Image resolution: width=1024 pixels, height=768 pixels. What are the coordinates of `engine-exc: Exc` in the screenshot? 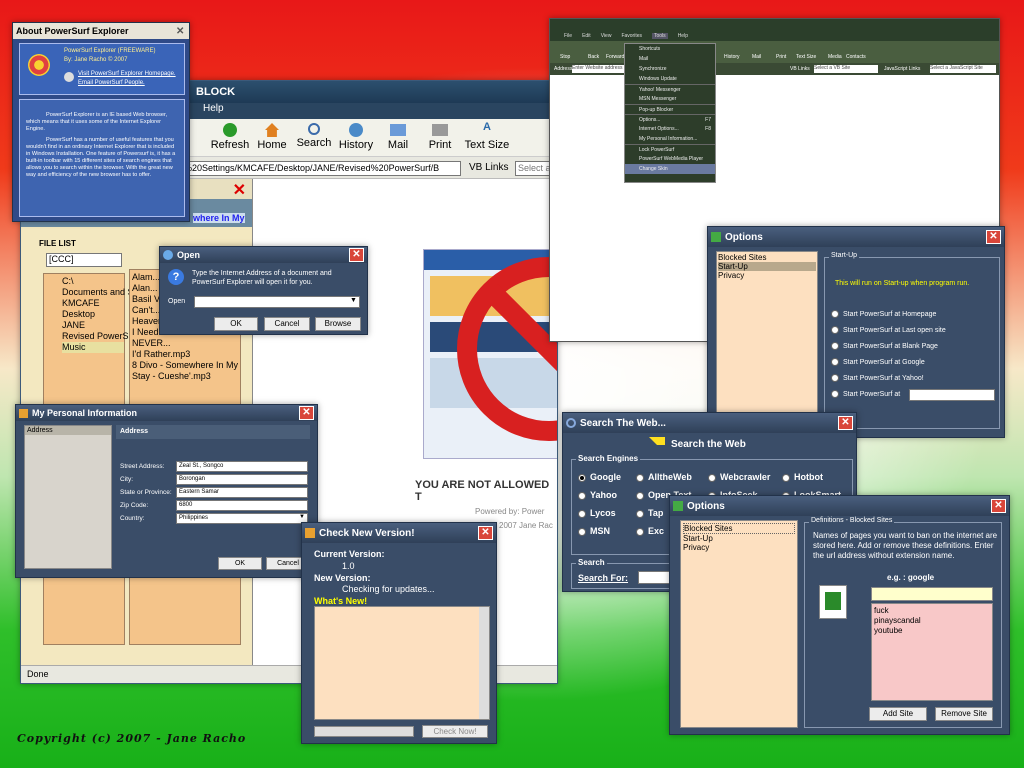 It's located at (650, 531).